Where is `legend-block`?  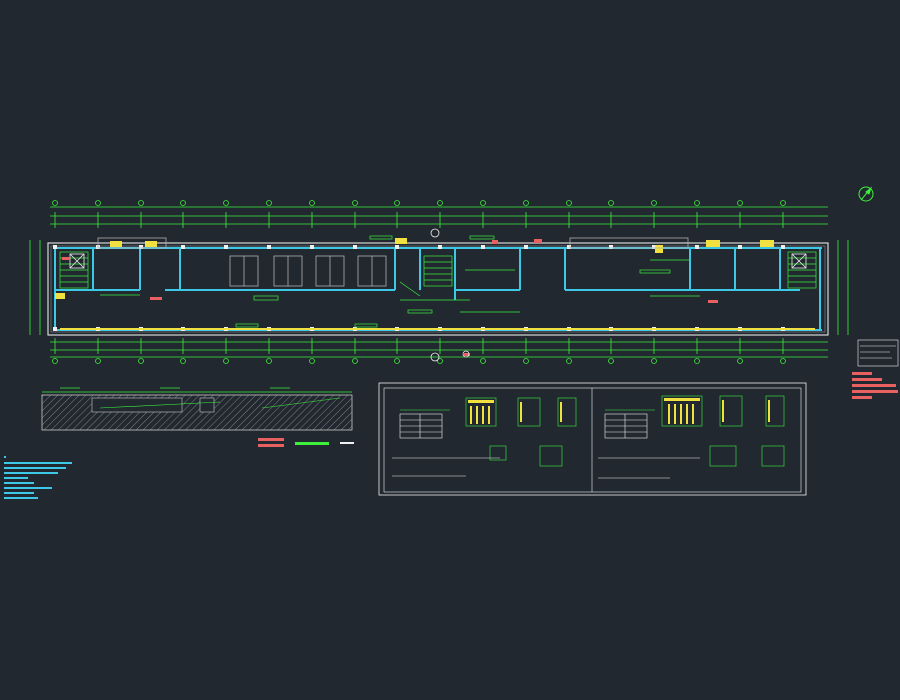 legend-block is located at coordinates (875, 369).